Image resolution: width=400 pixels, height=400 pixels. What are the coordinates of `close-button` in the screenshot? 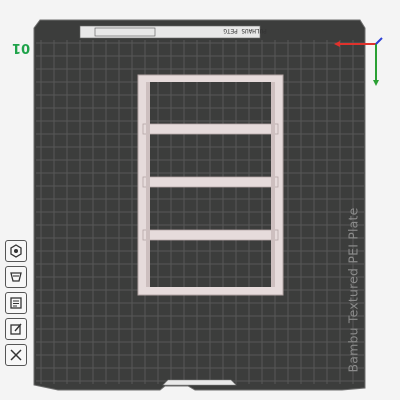 It's located at (16, 355).